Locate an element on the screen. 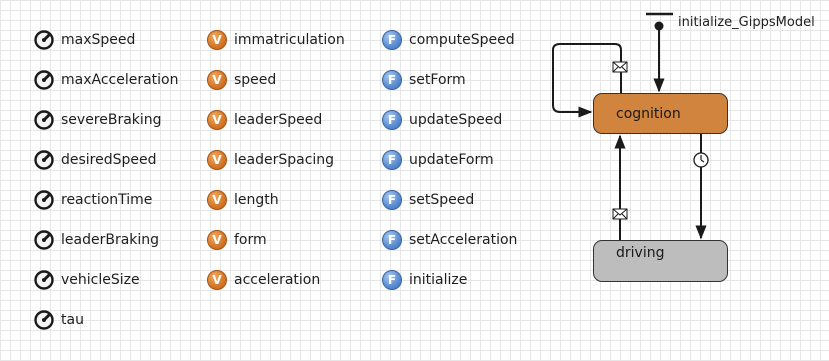  parameter-item-maxAcceleration: maxAcceleration is located at coordinates (106, 80).